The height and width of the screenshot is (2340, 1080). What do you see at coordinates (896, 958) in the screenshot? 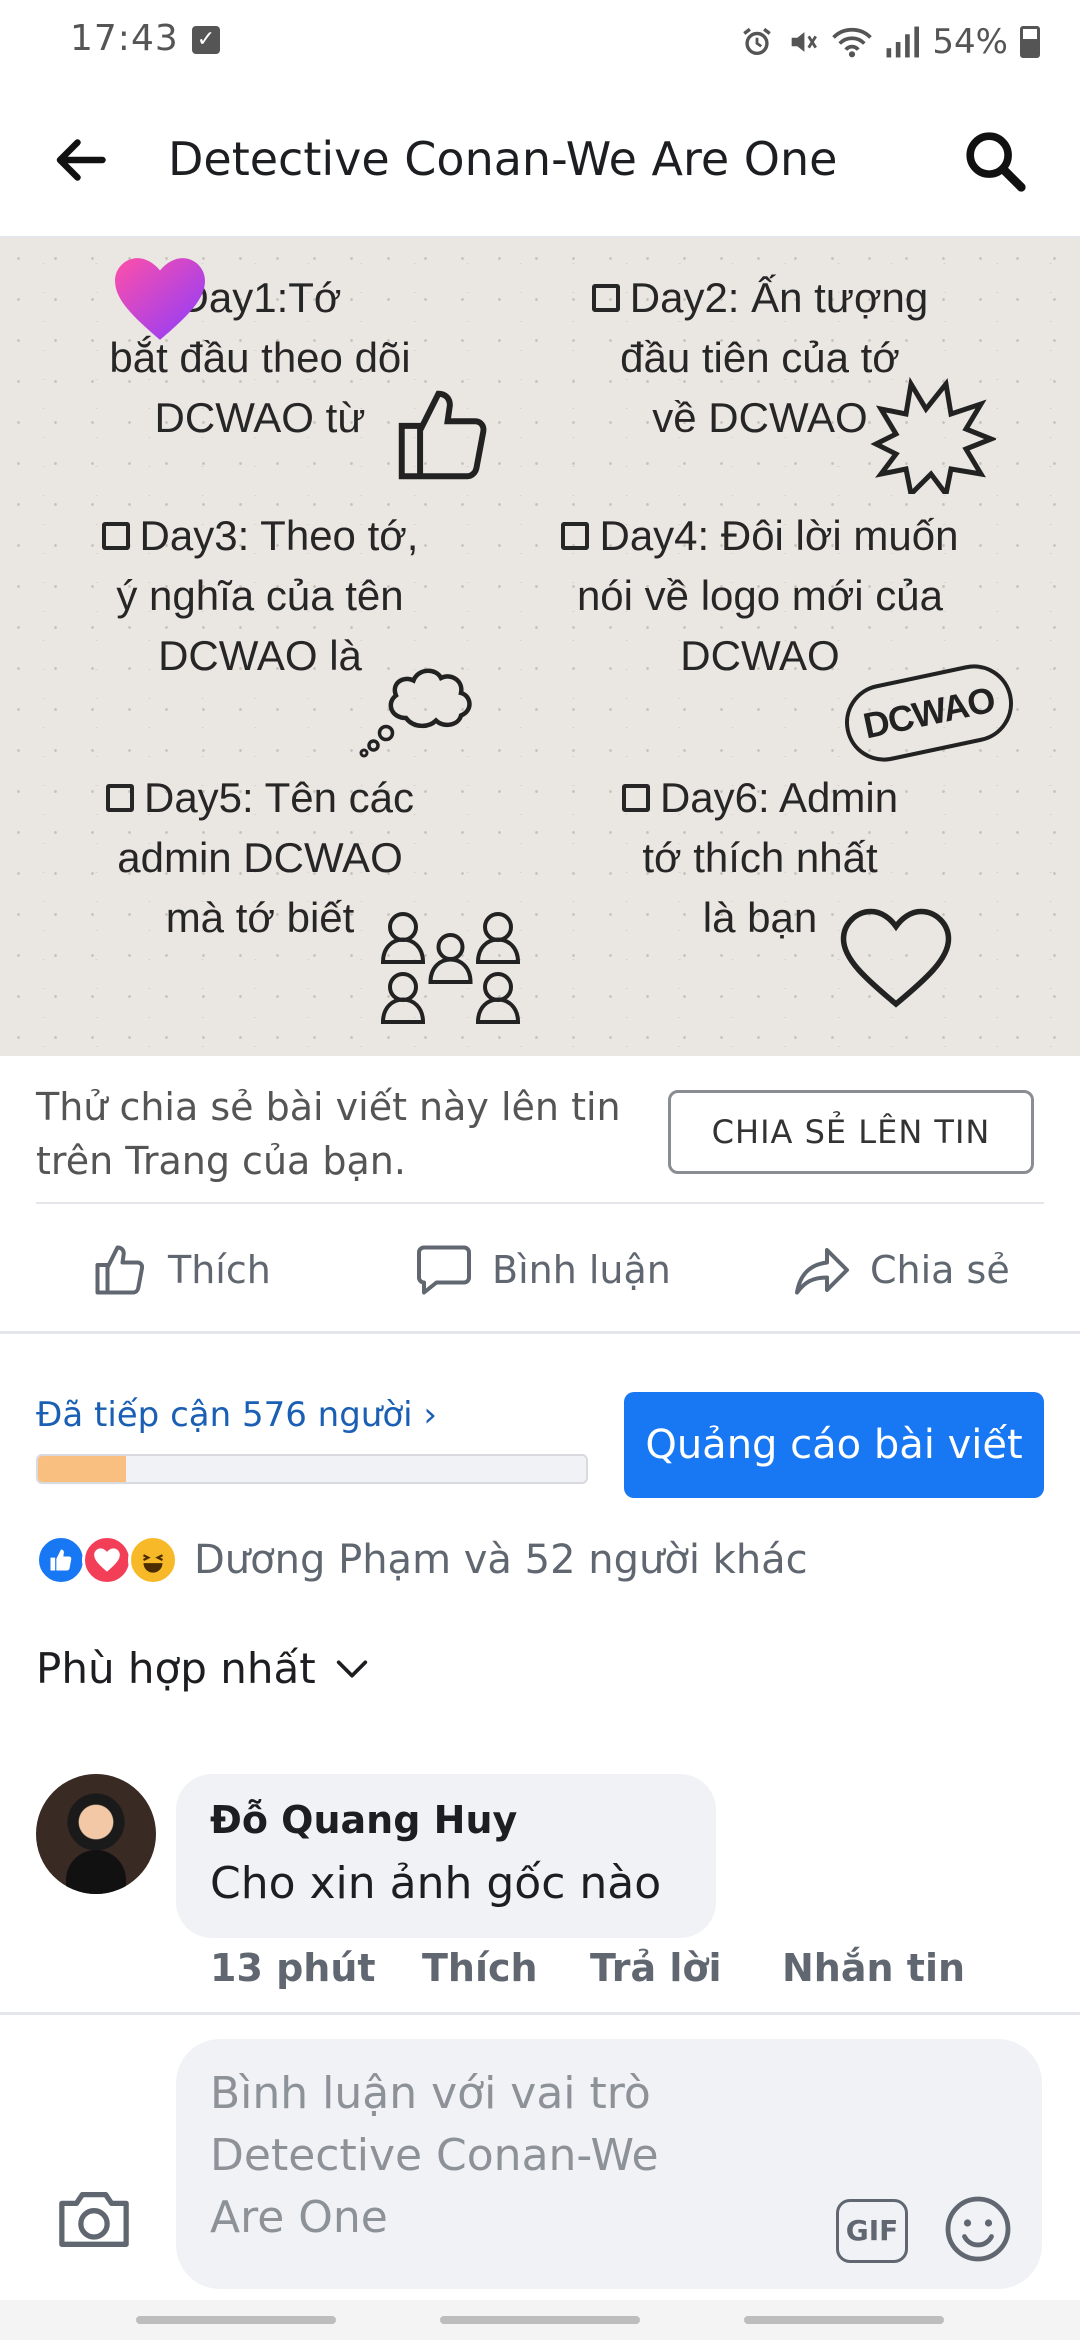
I see `heart-outline-doodle-icon` at bounding box center [896, 958].